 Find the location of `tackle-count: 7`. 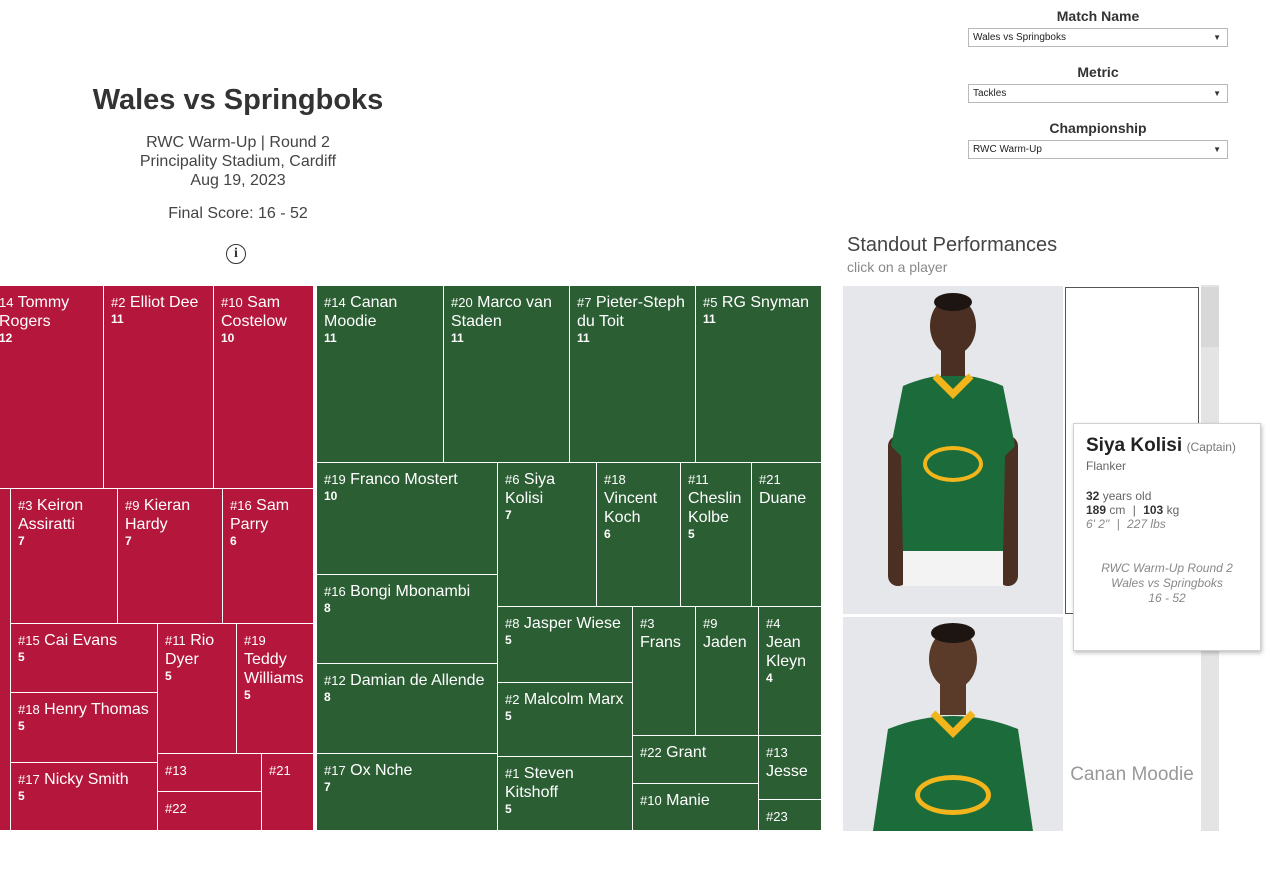

tackle-count: 7 is located at coordinates (508, 515).